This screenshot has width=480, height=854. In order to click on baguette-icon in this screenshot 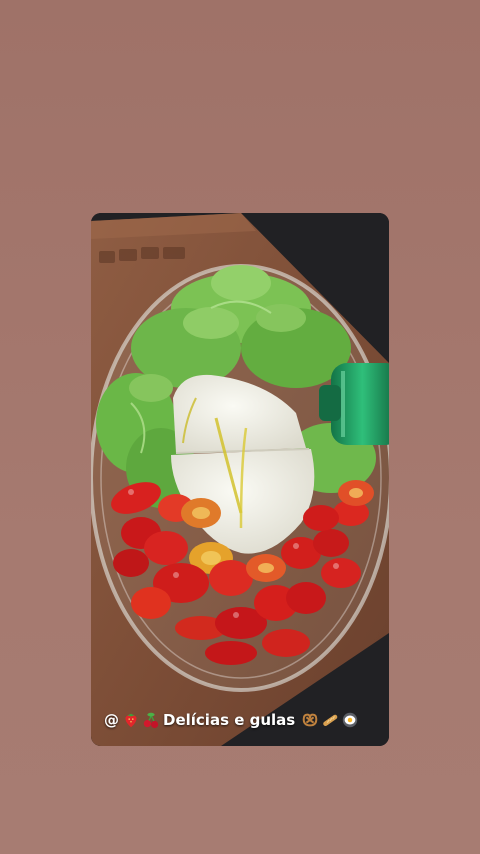, I will do `click(330, 720)`.